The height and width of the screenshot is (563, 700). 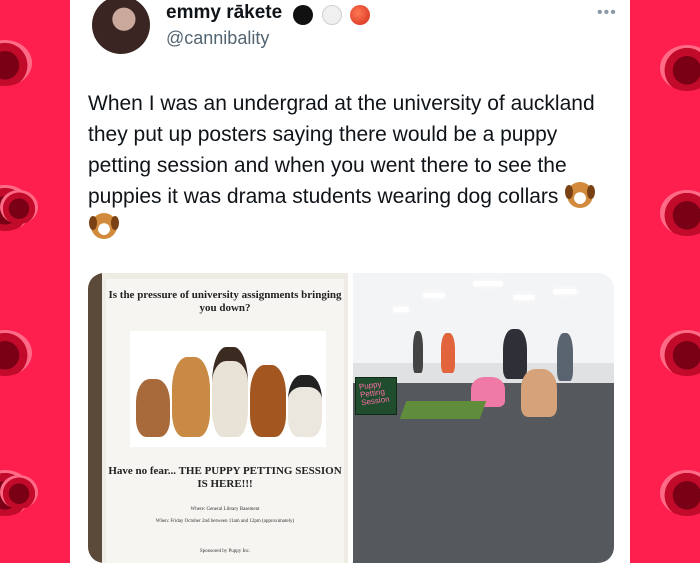 I want to click on decorative-left-strip, so click(x=35, y=281).